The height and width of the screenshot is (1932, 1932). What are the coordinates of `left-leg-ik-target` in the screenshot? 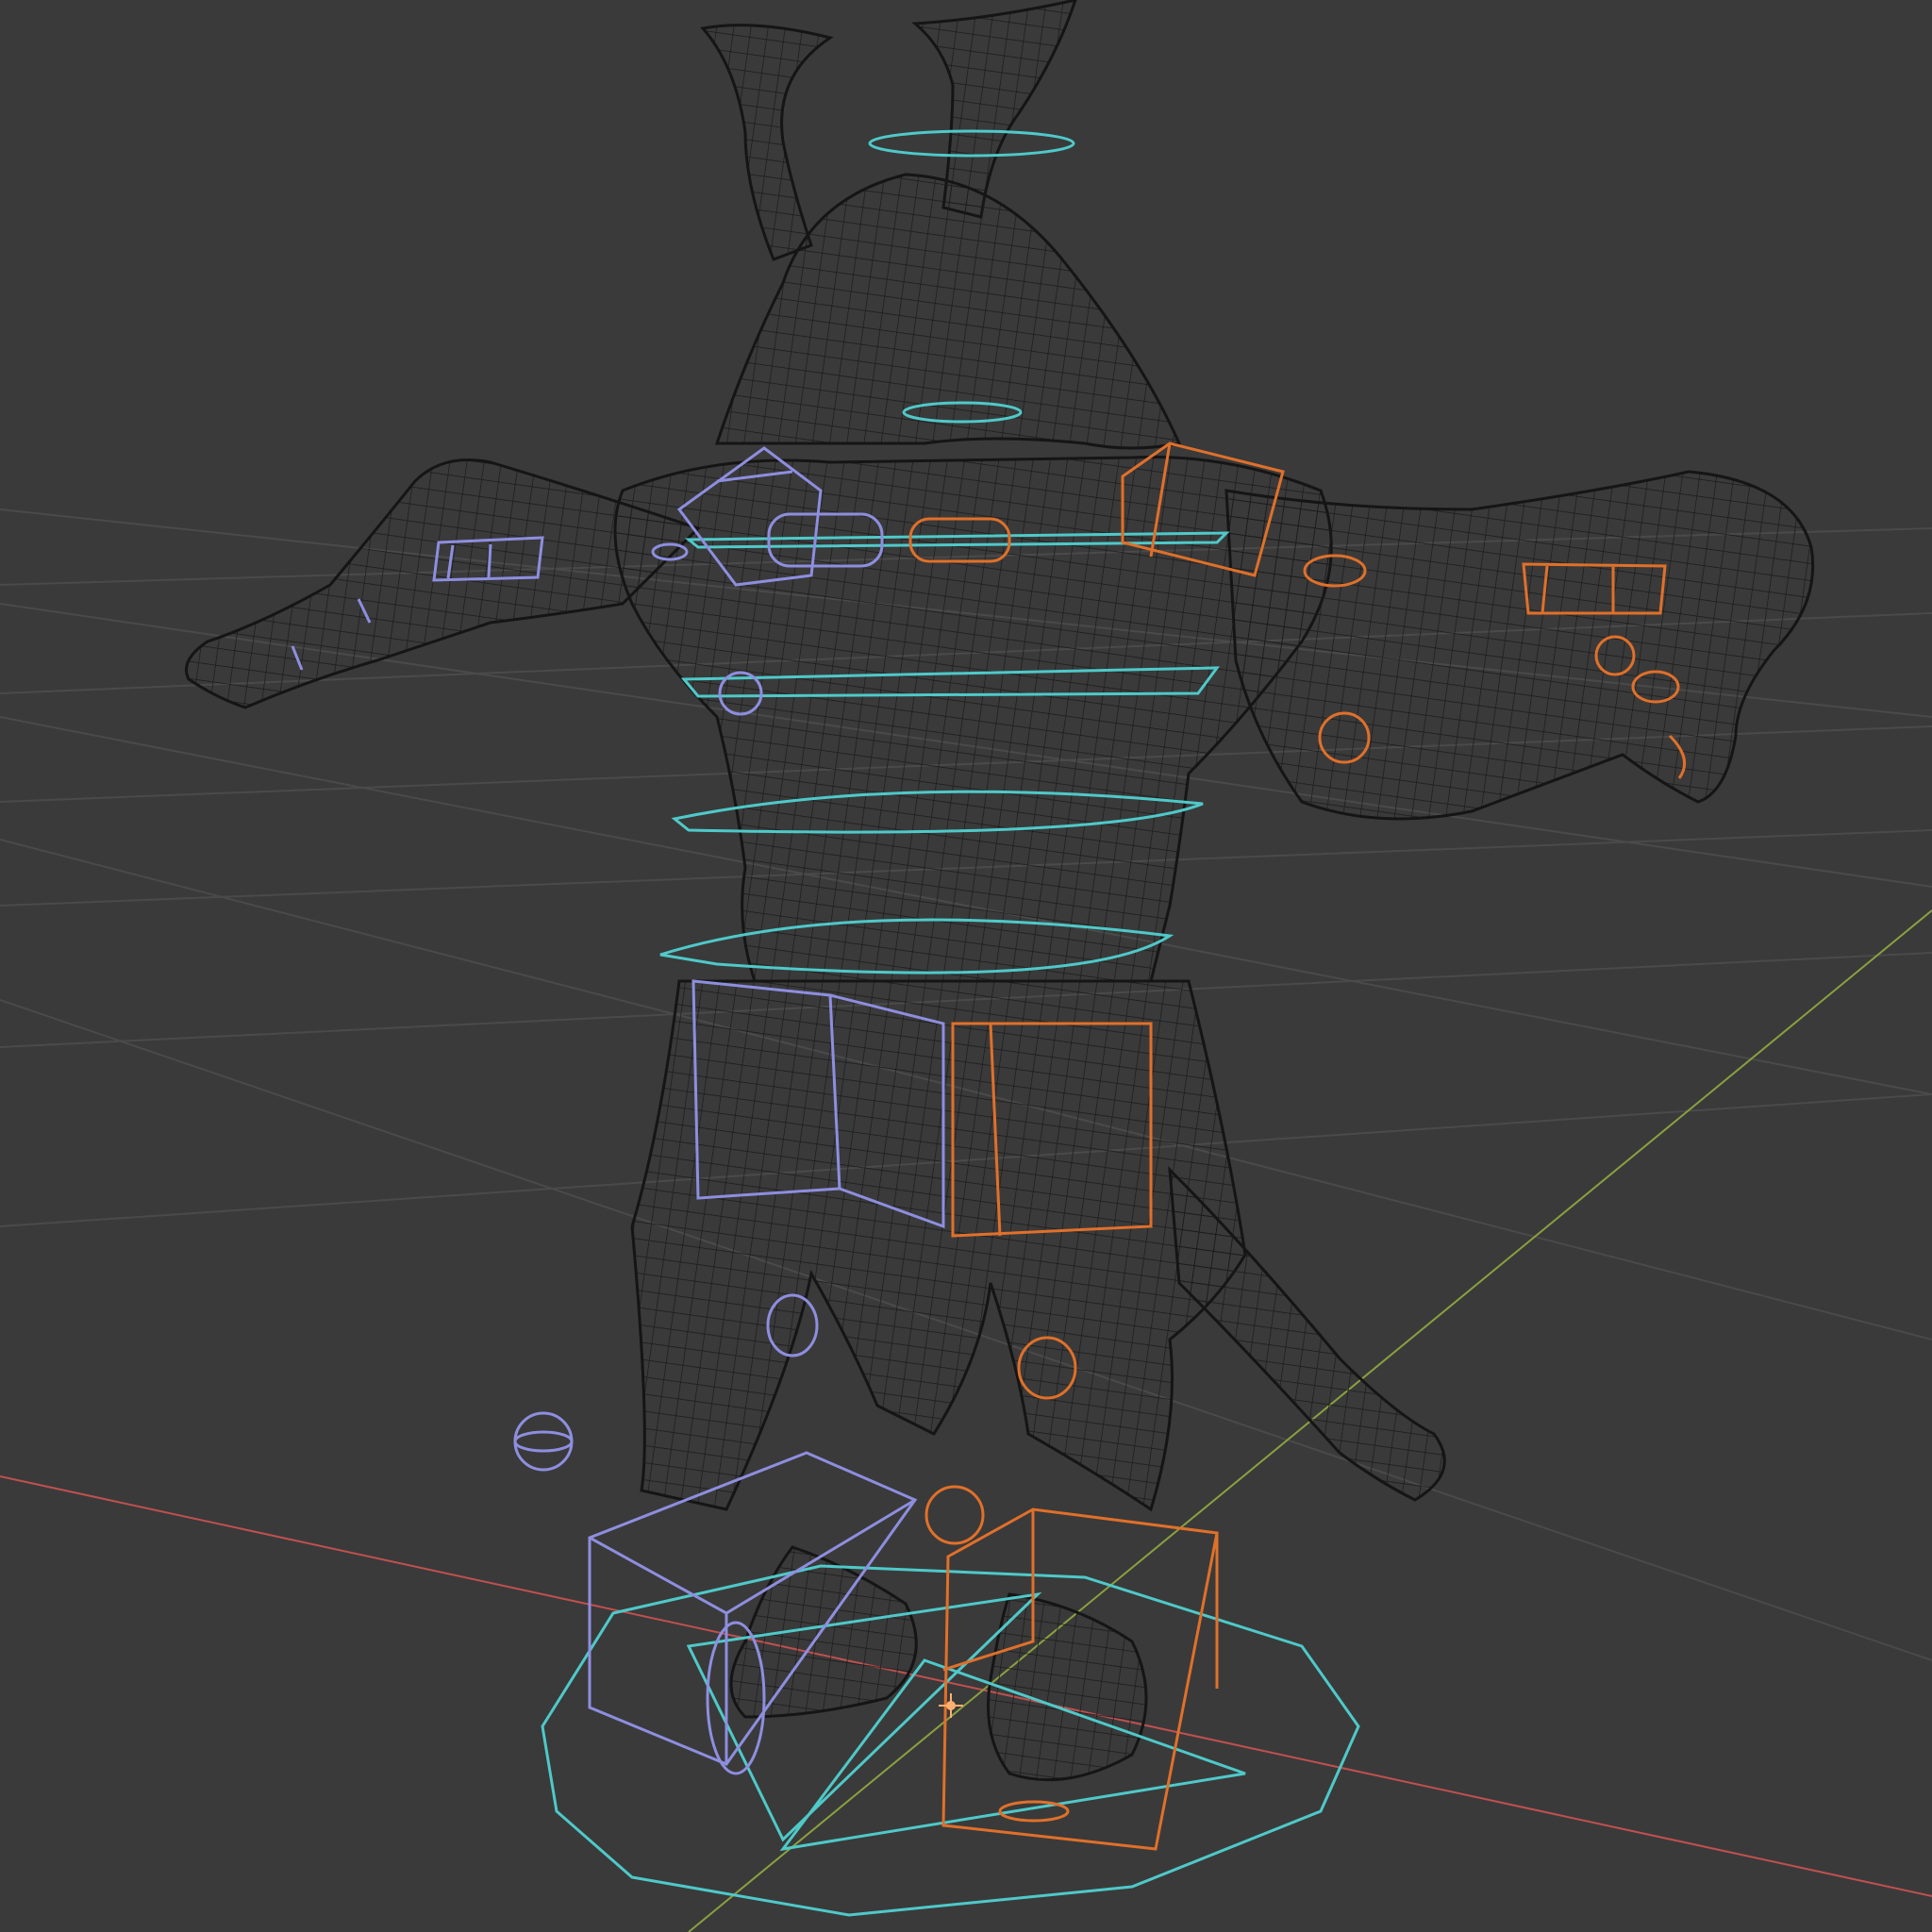 It's located at (544, 1442).